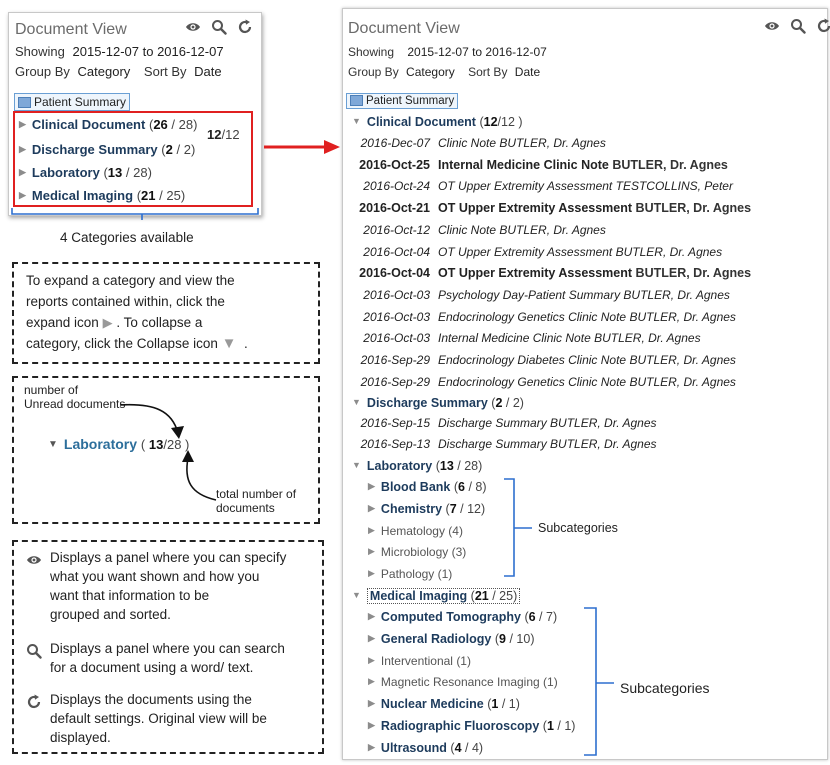 The height and width of the screenshot is (765, 830). I want to click on category-clinical-document: ▶ Clinical Document (26 / 28), so click(108, 124).